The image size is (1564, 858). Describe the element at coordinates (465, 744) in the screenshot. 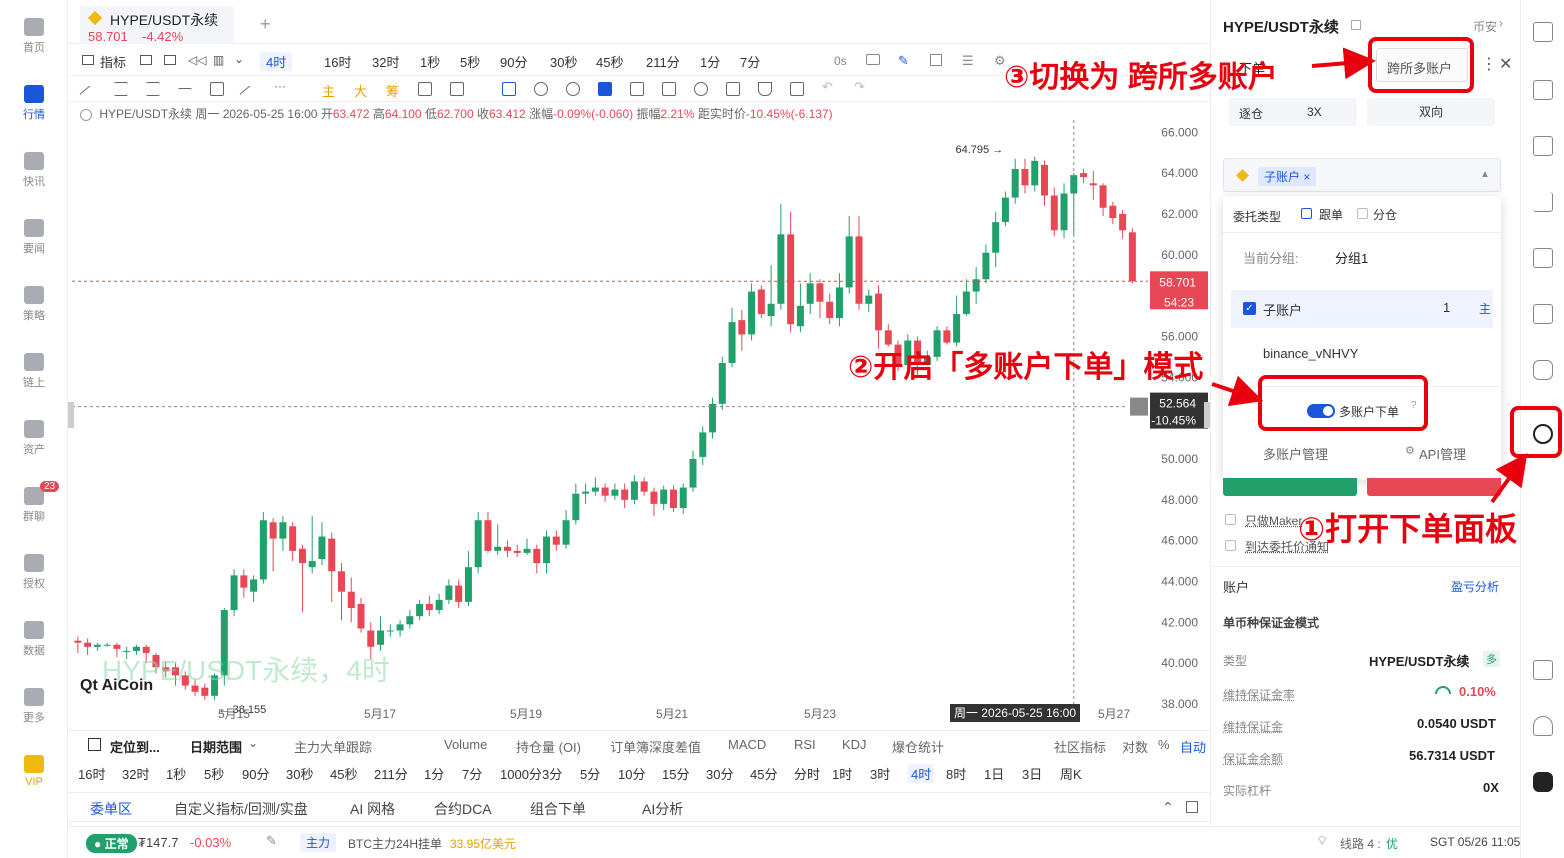

I see `indicator-tab-1: Volume` at that location.